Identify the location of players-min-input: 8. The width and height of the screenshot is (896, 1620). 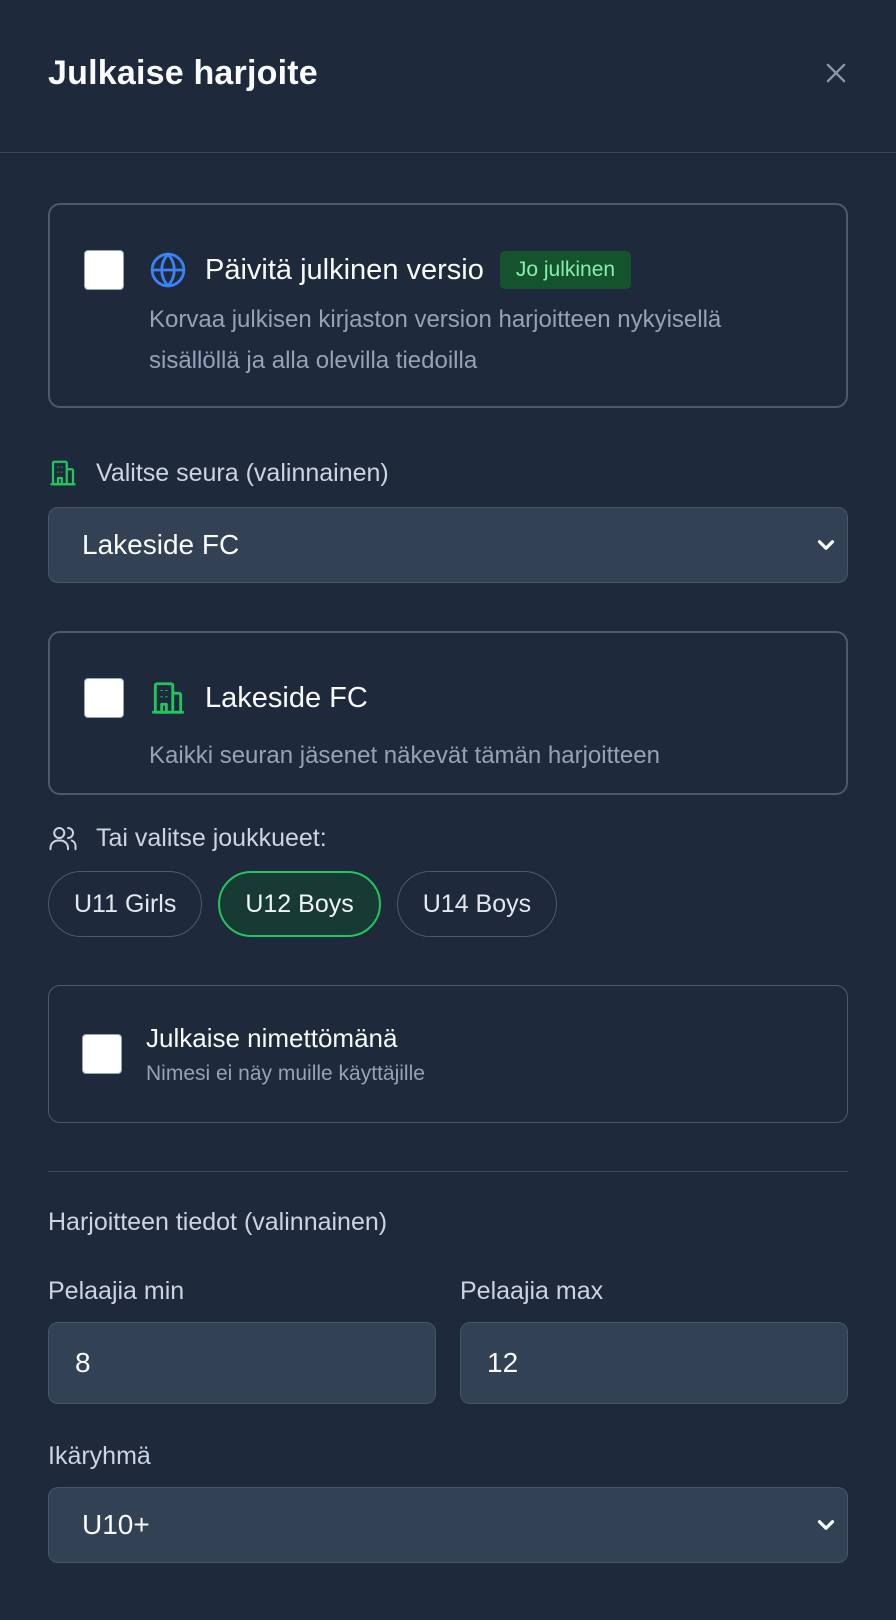
(242, 1363).